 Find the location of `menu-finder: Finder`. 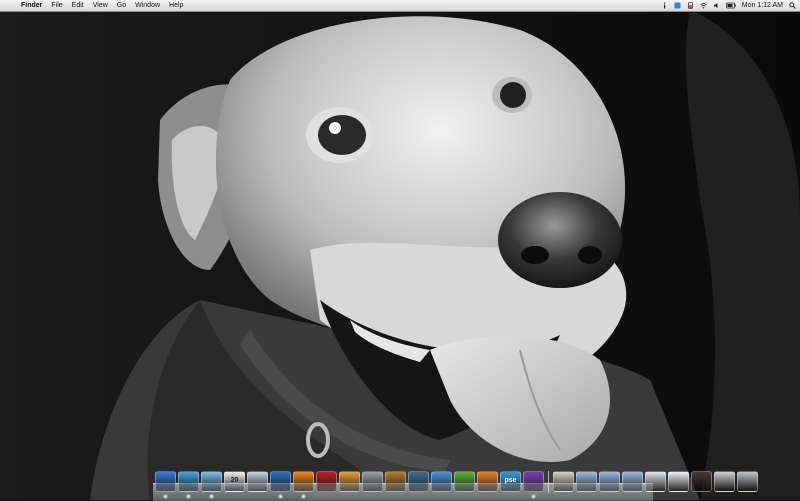

menu-finder: Finder is located at coordinates (31, 5).